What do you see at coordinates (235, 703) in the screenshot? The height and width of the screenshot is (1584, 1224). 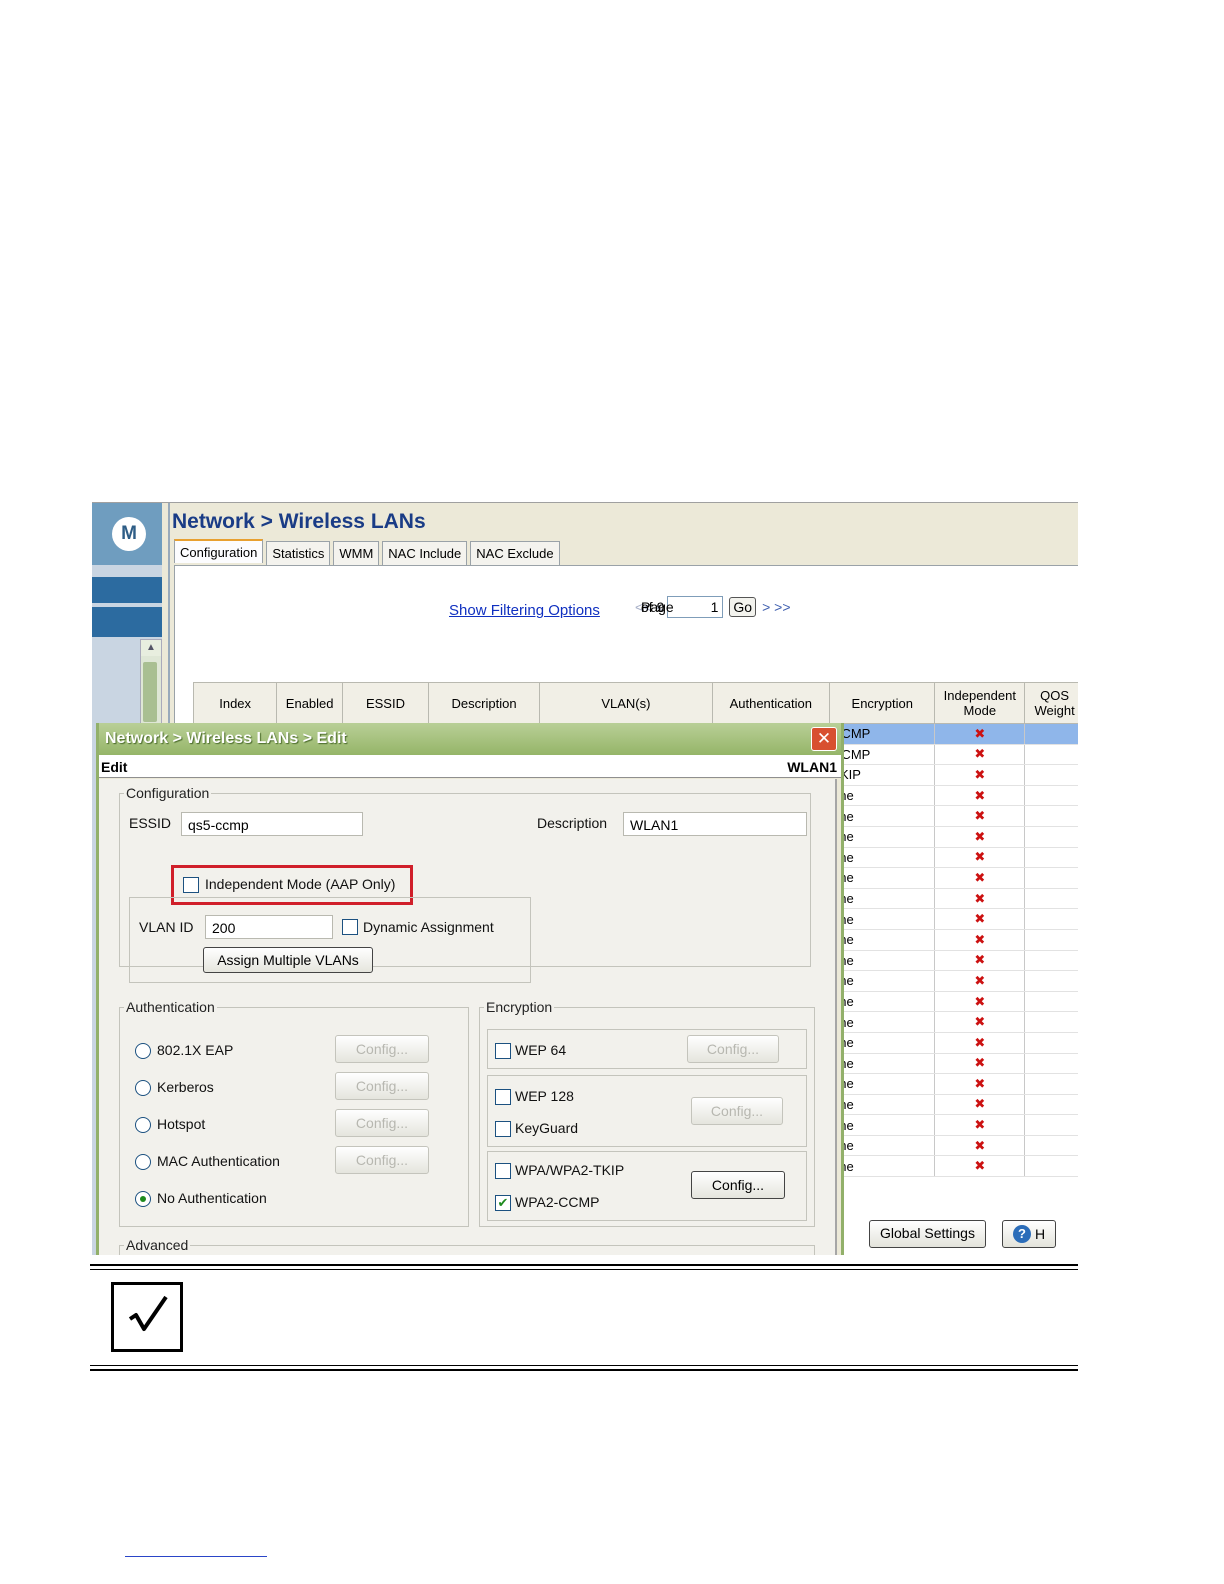 I see `column-header: Index` at bounding box center [235, 703].